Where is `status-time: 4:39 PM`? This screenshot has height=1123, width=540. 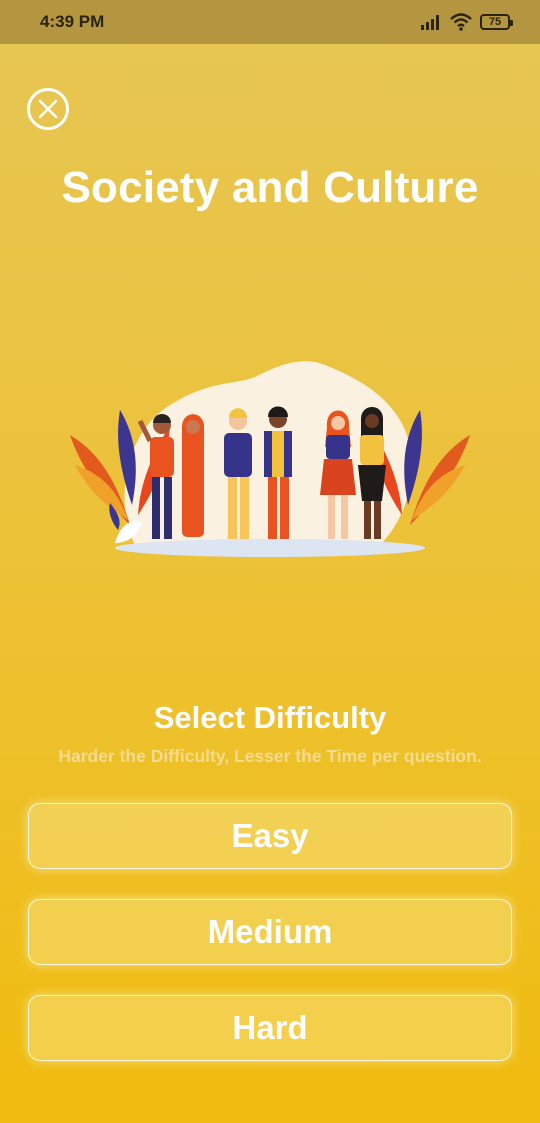
status-time: 4:39 PM is located at coordinates (72, 21).